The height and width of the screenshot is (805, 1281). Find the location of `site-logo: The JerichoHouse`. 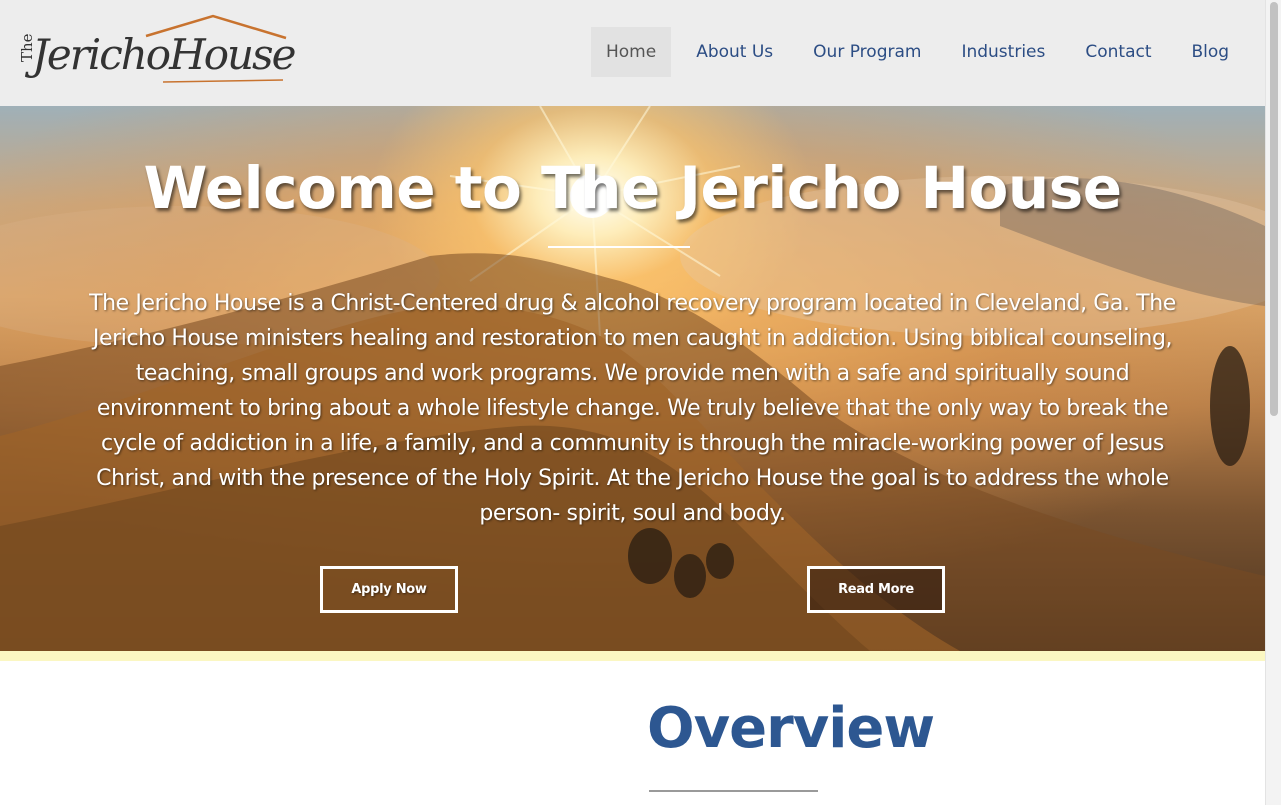

site-logo: The JerichoHouse is located at coordinates (157, 49).